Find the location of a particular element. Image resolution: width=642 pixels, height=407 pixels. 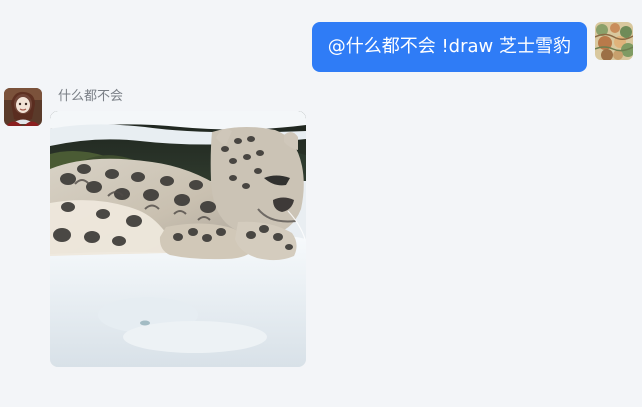

outgoing-message-bubble: @什么都不会 !draw 芝士雪豹 is located at coordinates (449, 47).